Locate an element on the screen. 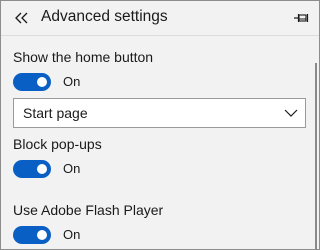  home-button-toggle-state: On is located at coordinates (72, 81).